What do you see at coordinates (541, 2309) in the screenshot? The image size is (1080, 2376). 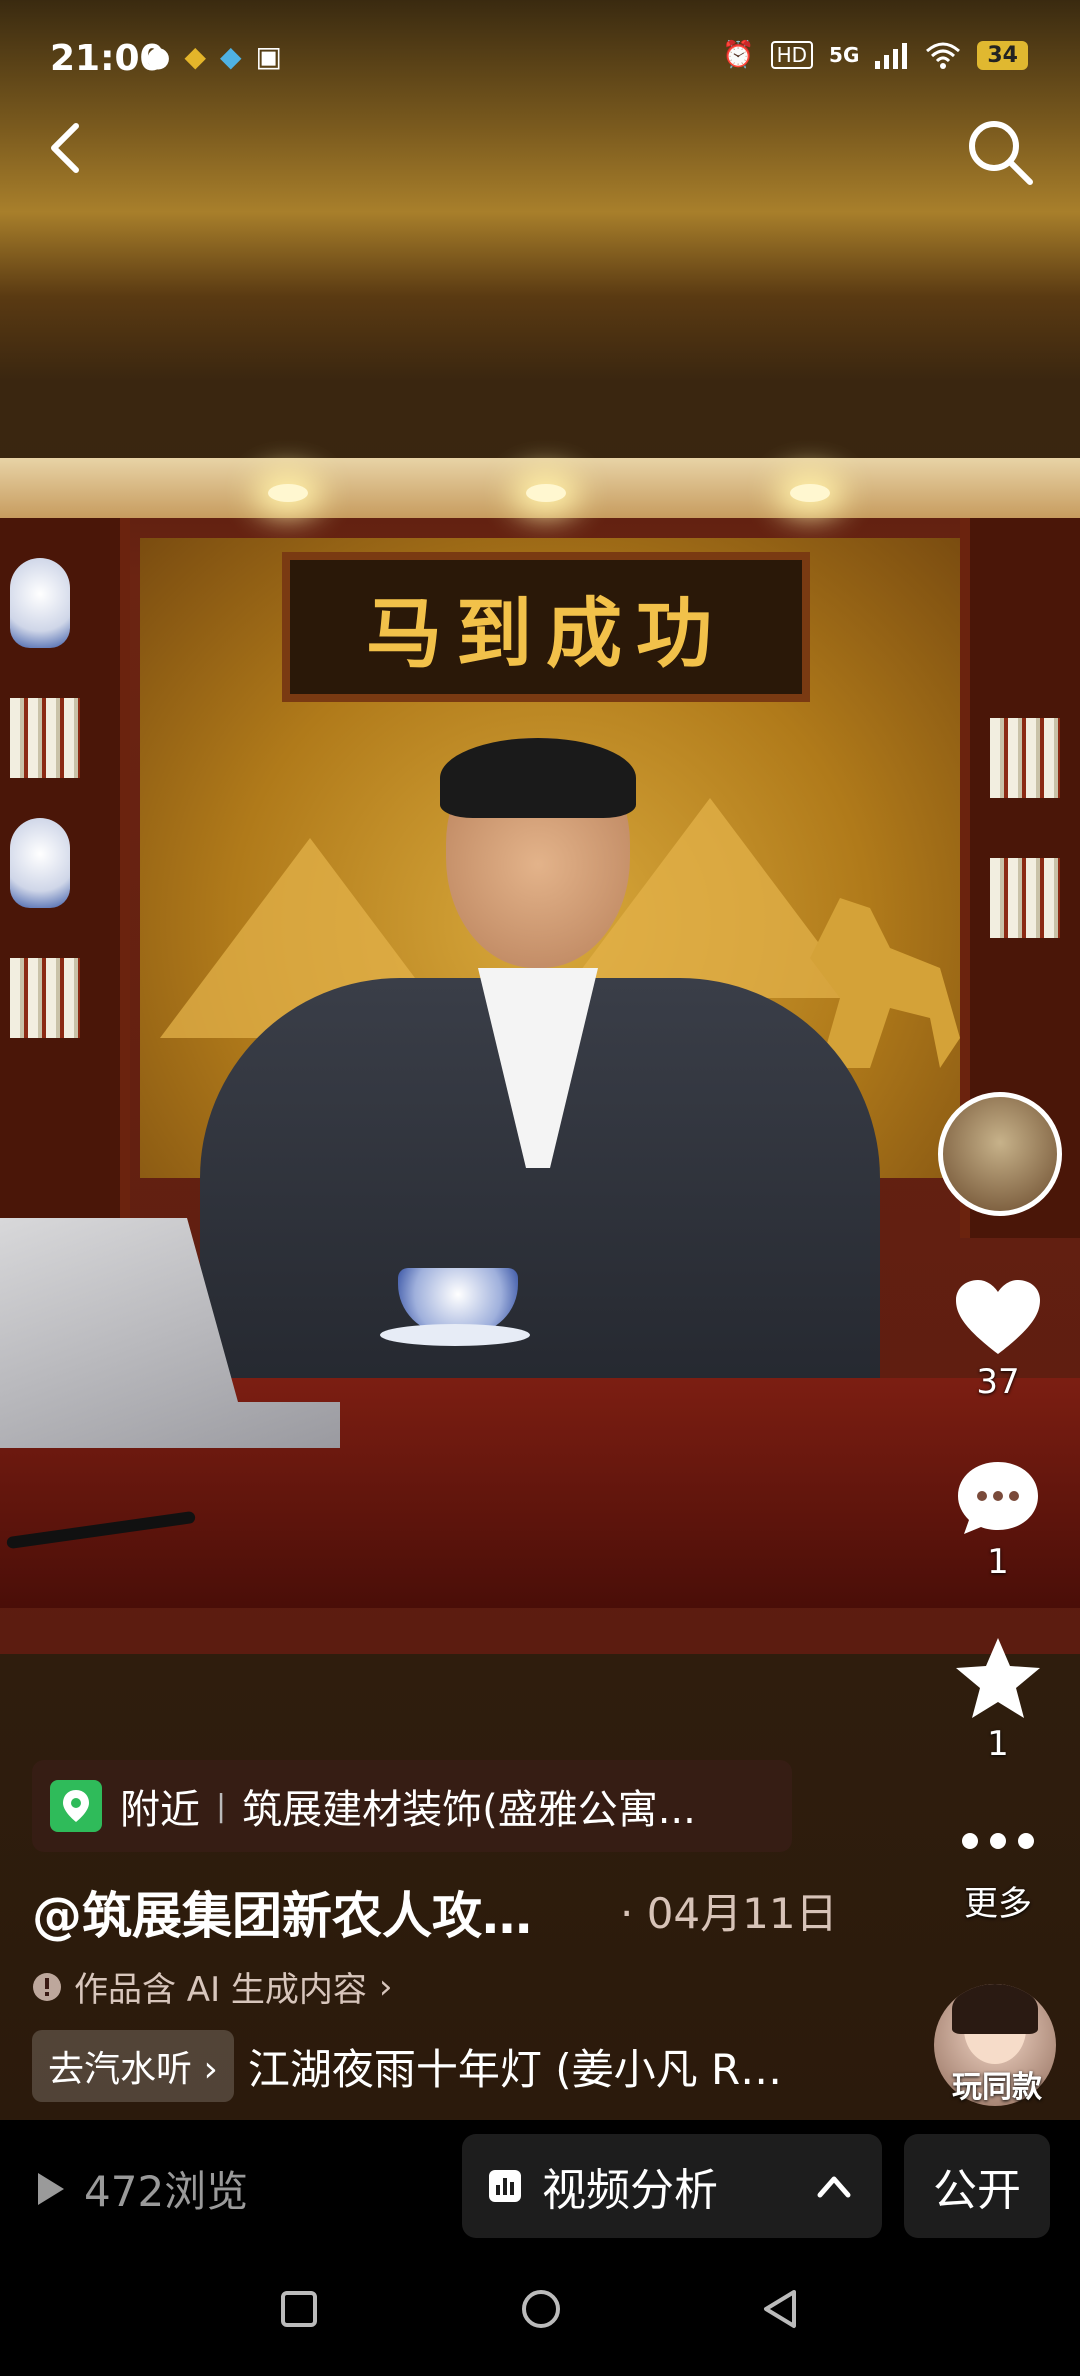 I see `home-icon` at bounding box center [541, 2309].